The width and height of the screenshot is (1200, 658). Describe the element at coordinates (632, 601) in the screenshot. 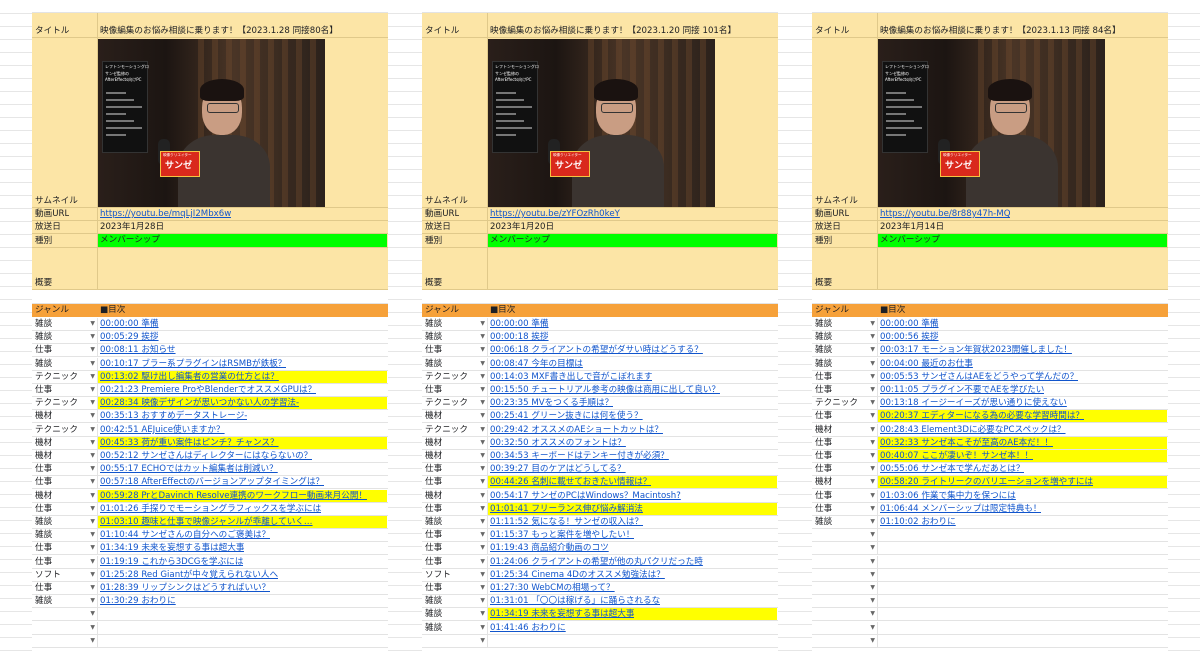

I see `toc-entry: 01:31:01 「〇〇は稼げる」に踊らされるな` at that location.